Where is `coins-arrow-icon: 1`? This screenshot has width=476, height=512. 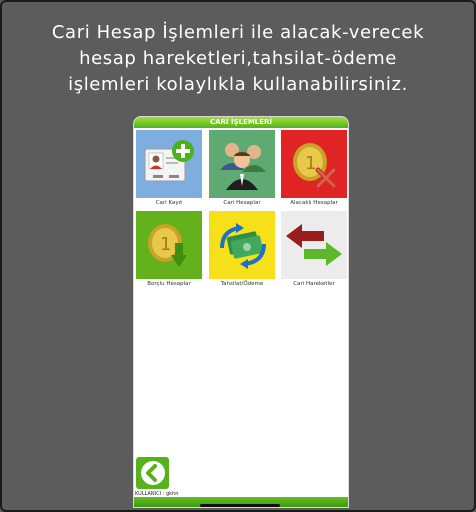
coins-arrow-icon: 1 is located at coordinates (167, 245).